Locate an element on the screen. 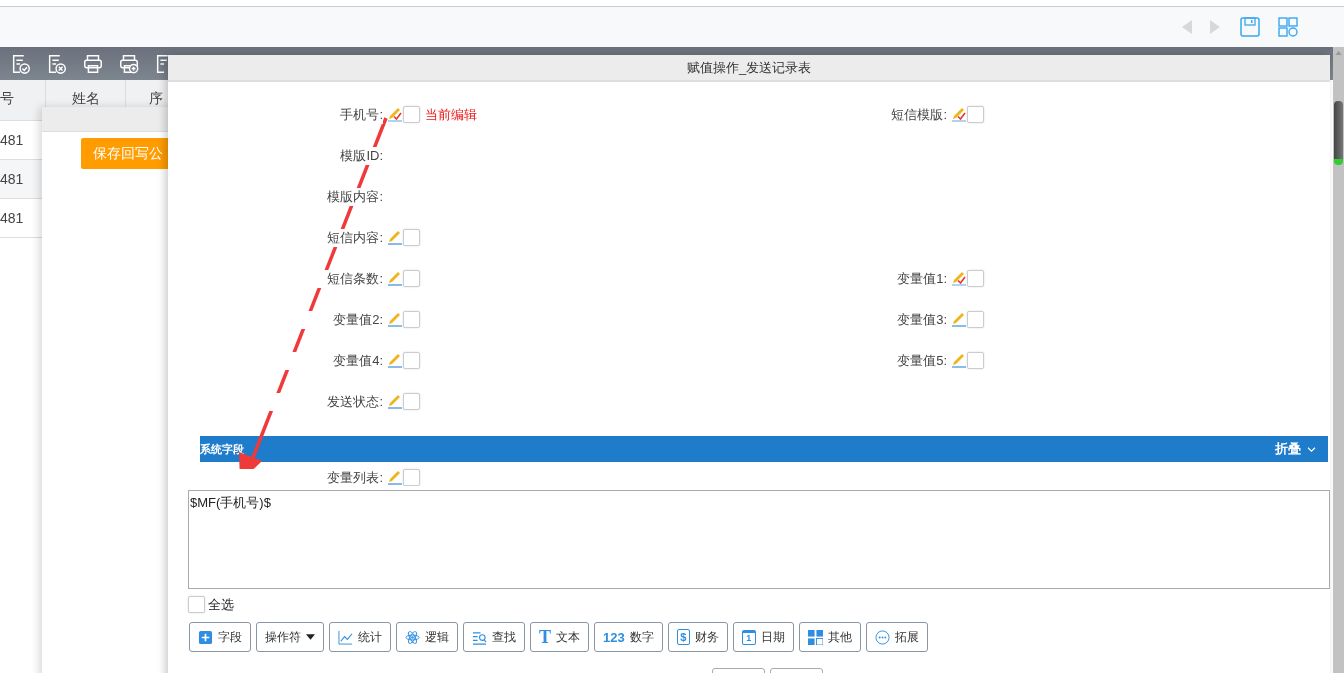  more-icon is located at coordinates (882, 637).